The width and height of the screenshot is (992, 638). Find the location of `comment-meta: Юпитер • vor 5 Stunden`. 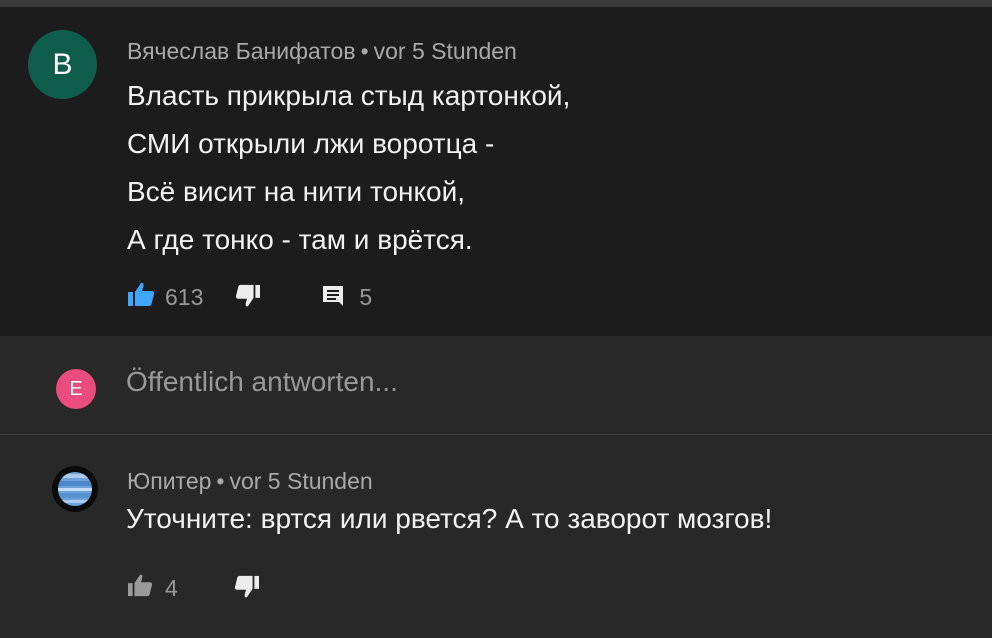

comment-meta: Юпитер • vor 5 Stunden is located at coordinates (250, 481).